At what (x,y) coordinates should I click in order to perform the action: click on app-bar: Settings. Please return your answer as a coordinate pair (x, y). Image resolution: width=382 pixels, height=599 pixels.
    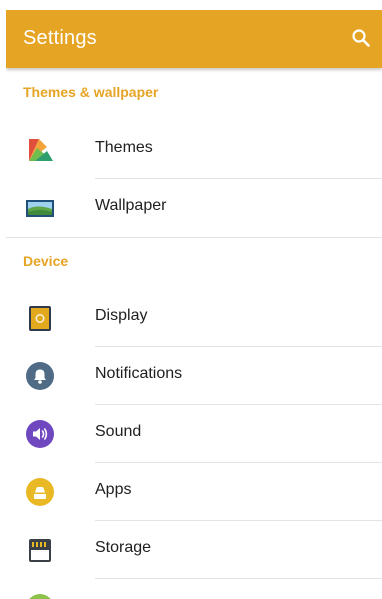
    Looking at the image, I should click on (194, 39).